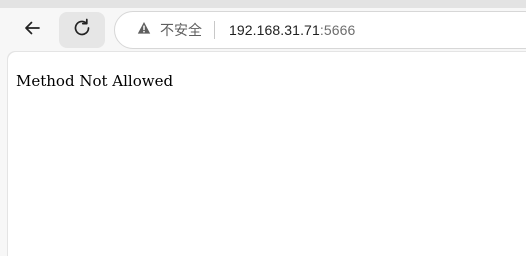 The image size is (526, 256). I want to click on reload-button, so click(82, 30).